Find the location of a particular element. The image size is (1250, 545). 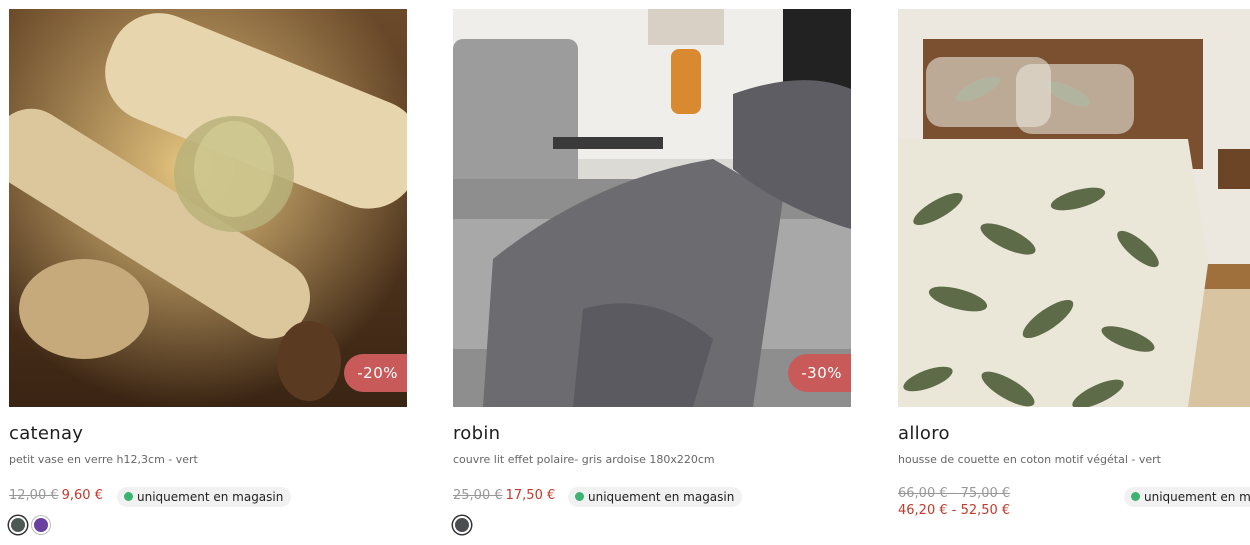

old-price: 12,00 € is located at coordinates (34, 495).